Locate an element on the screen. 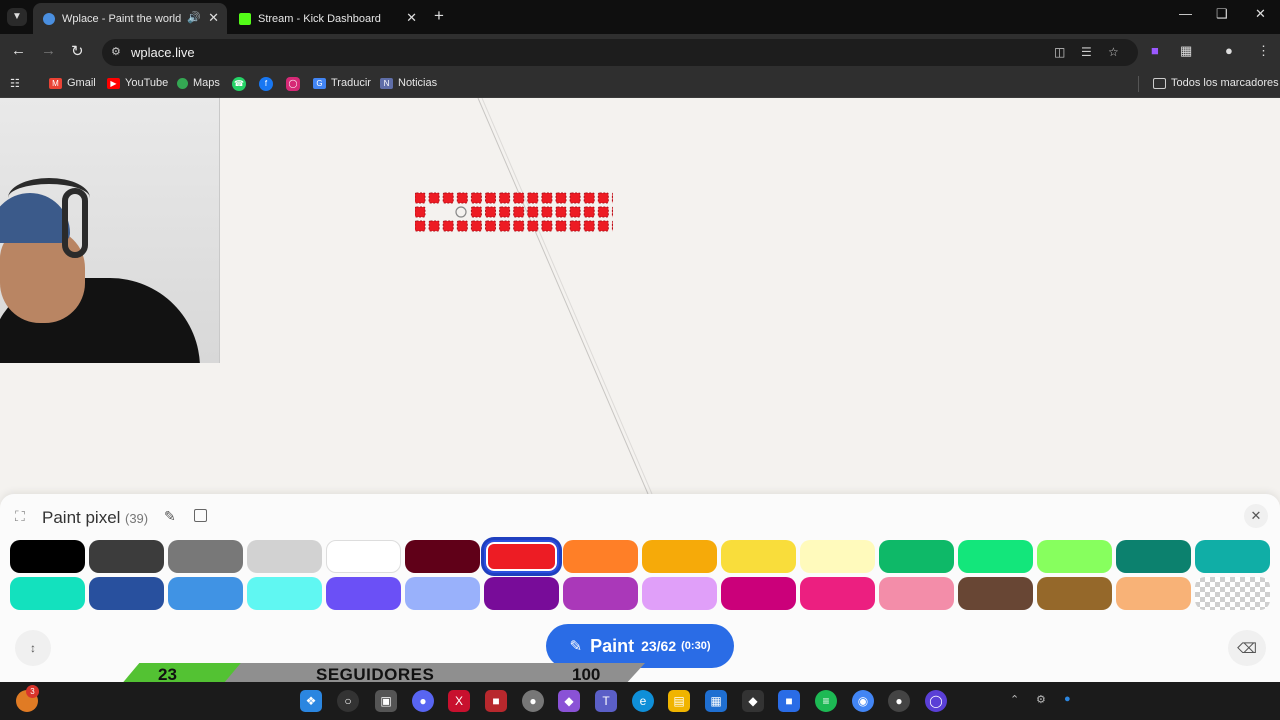 This screenshot has height=720, width=1280. eraser-icon: ⌫ is located at coordinates (1247, 648).